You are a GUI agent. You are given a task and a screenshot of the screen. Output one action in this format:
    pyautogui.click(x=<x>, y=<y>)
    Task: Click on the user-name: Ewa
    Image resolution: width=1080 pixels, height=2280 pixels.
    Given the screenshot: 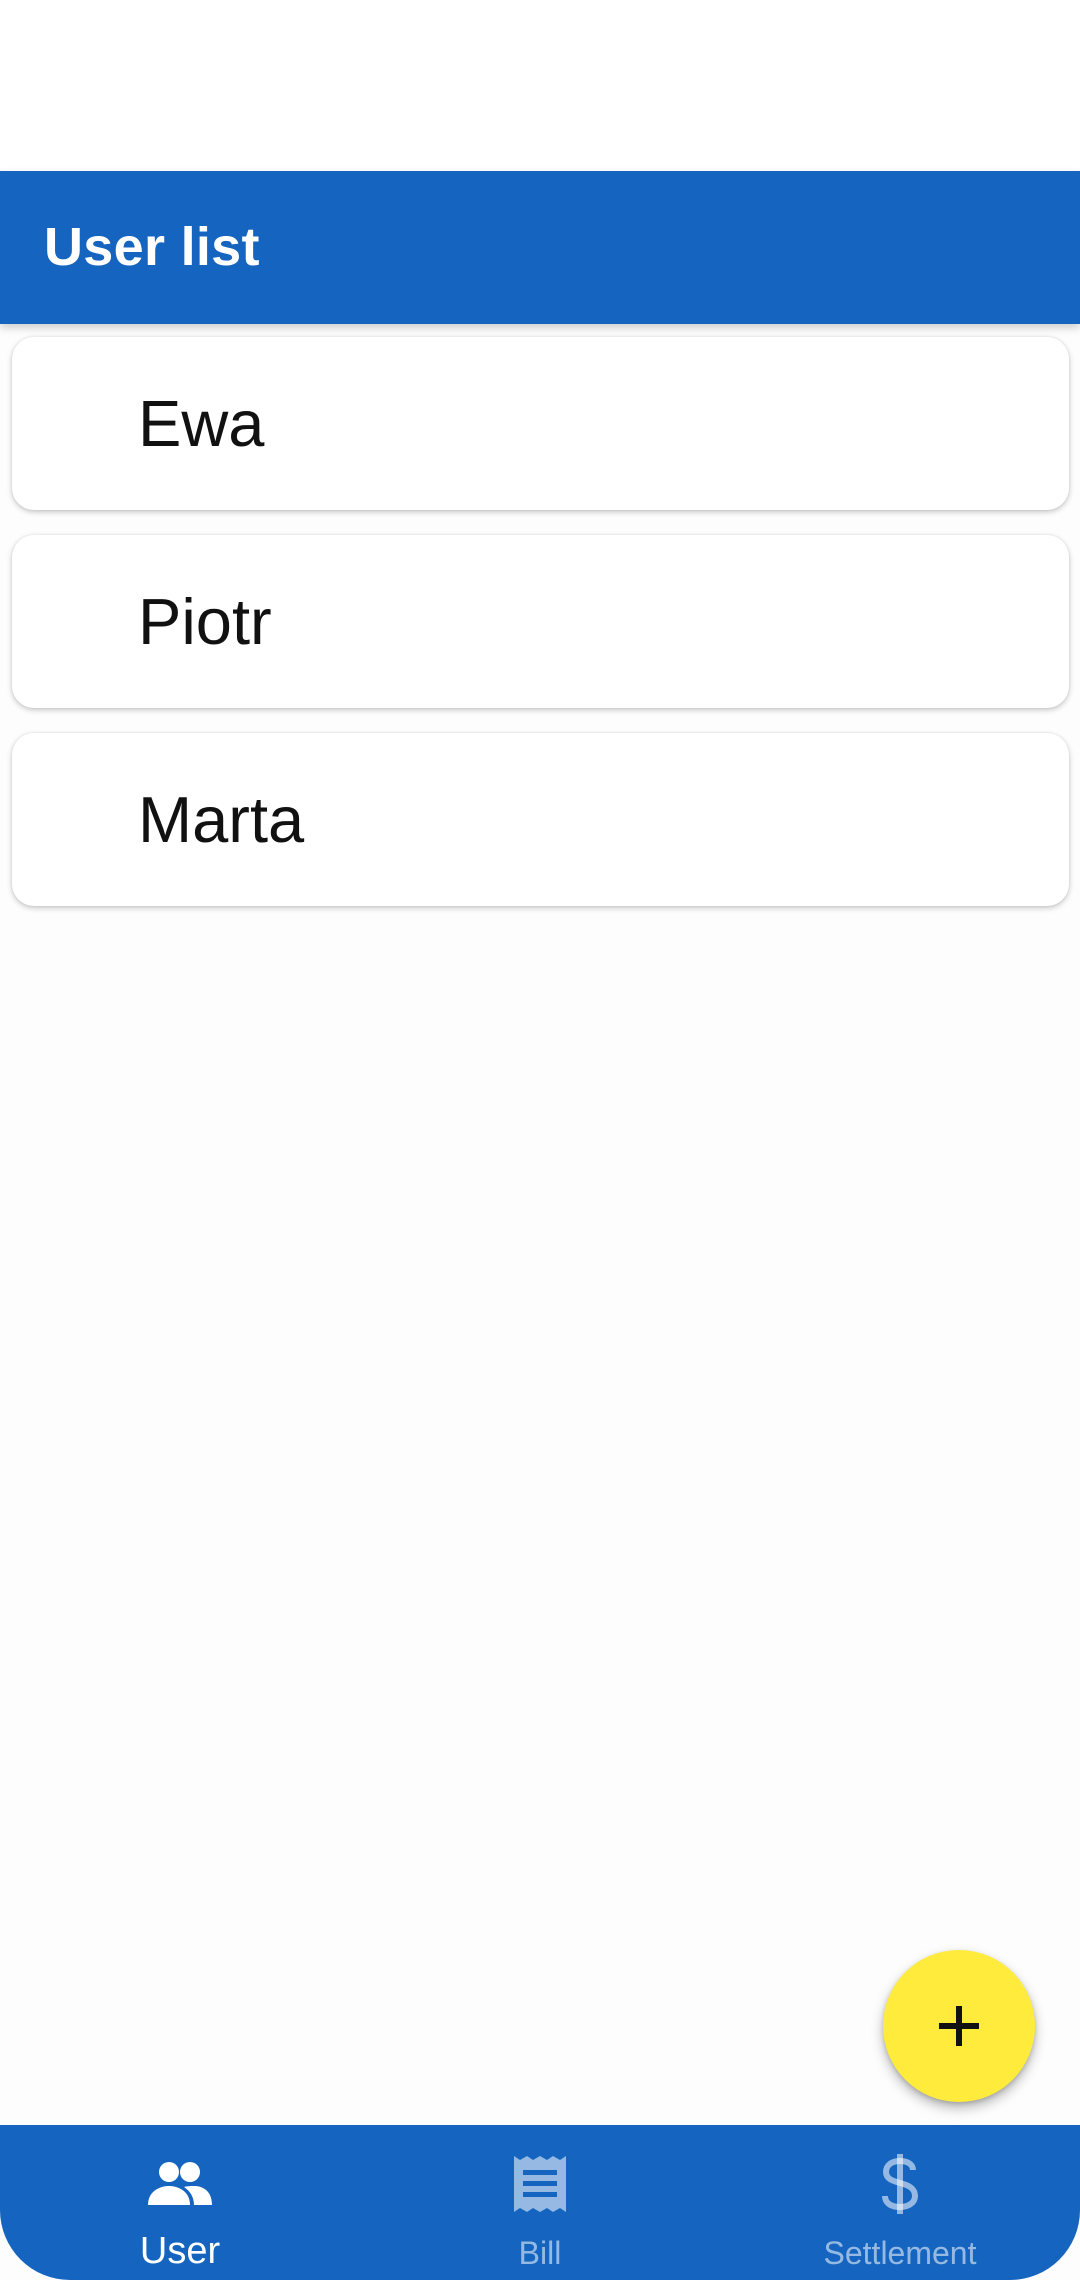 What is the action you would take?
    pyautogui.click(x=201, y=423)
    